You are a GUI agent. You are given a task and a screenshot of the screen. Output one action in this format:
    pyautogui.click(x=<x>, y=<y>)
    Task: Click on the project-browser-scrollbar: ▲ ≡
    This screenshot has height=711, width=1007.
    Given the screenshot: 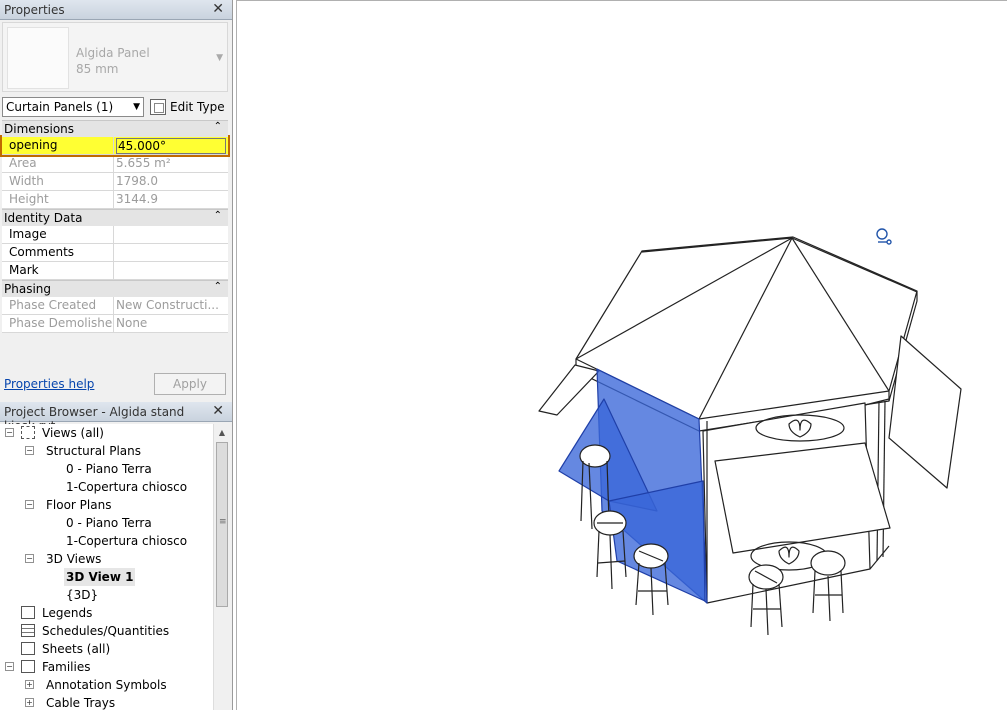 What is the action you would take?
    pyautogui.click(x=221, y=567)
    